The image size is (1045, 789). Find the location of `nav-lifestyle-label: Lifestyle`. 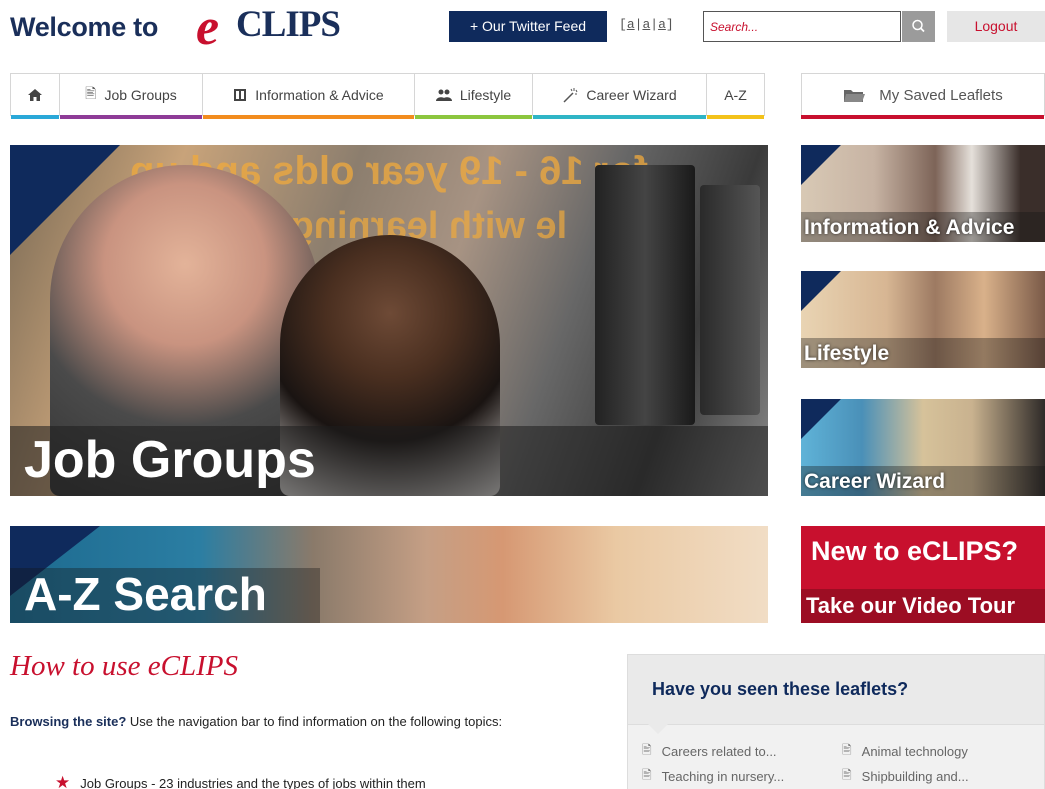

nav-lifestyle-label: Lifestyle is located at coordinates (485, 95).